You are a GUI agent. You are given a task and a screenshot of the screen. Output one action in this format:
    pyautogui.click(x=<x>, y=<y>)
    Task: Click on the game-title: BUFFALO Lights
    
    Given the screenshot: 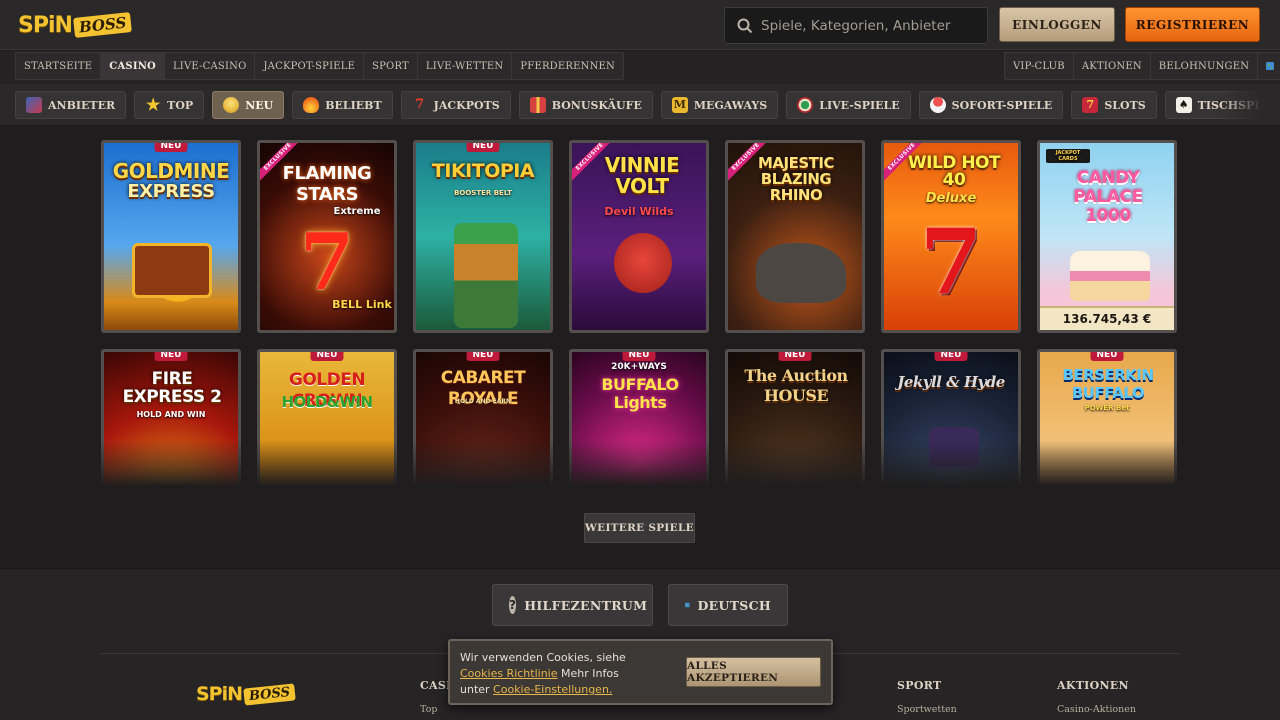 What is the action you would take?
    pyautogui.click(x=640, y=393)
    